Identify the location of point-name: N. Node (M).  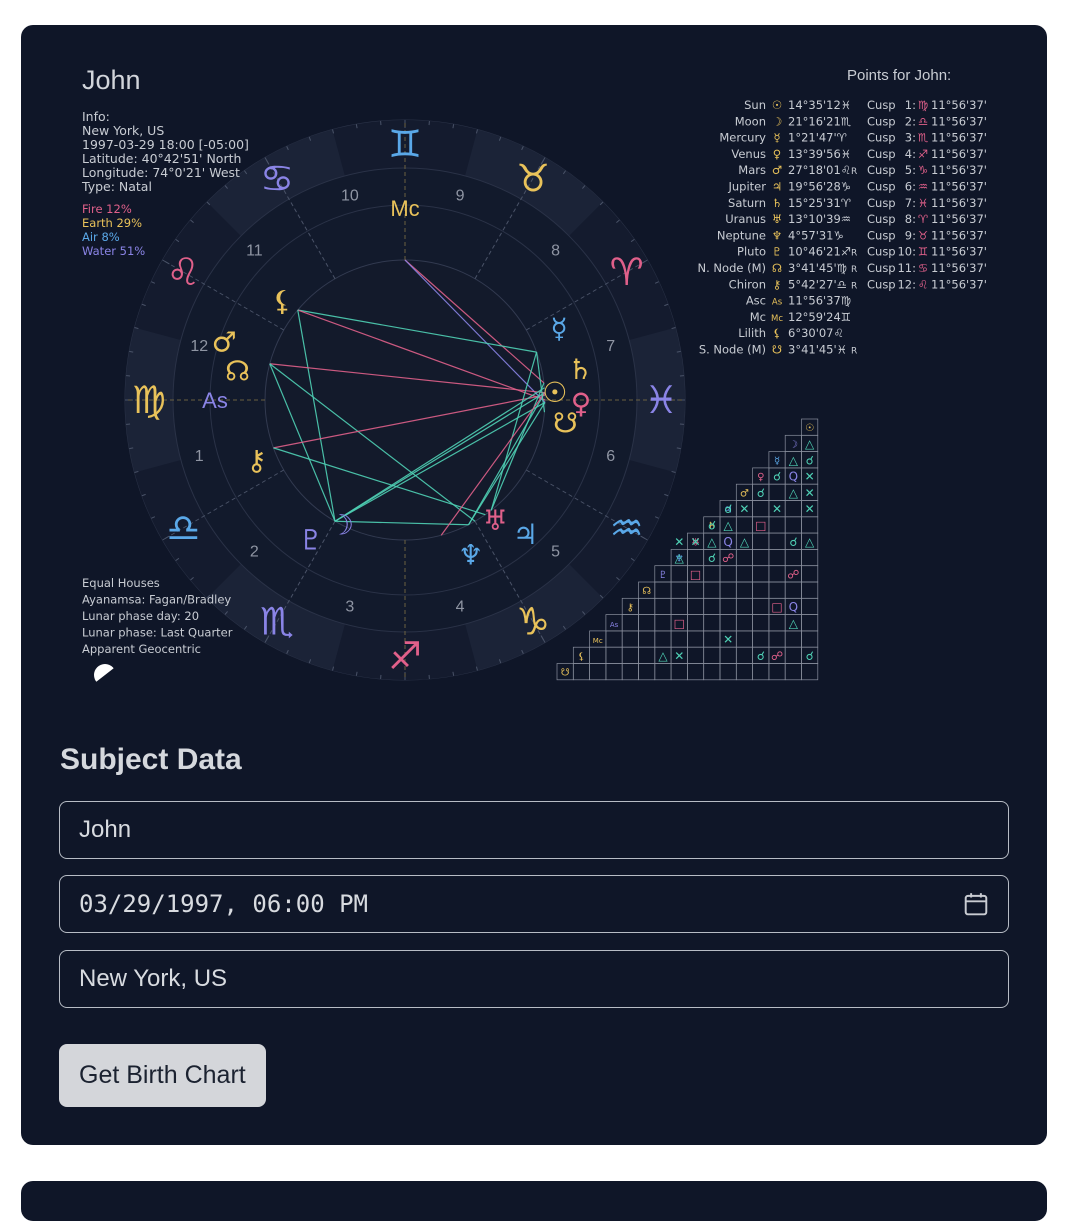
(732, 268).